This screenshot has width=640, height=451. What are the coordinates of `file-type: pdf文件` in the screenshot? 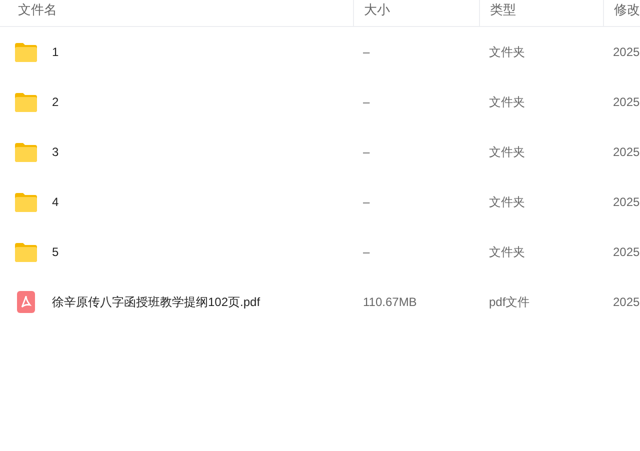 It's located at (509, 302).